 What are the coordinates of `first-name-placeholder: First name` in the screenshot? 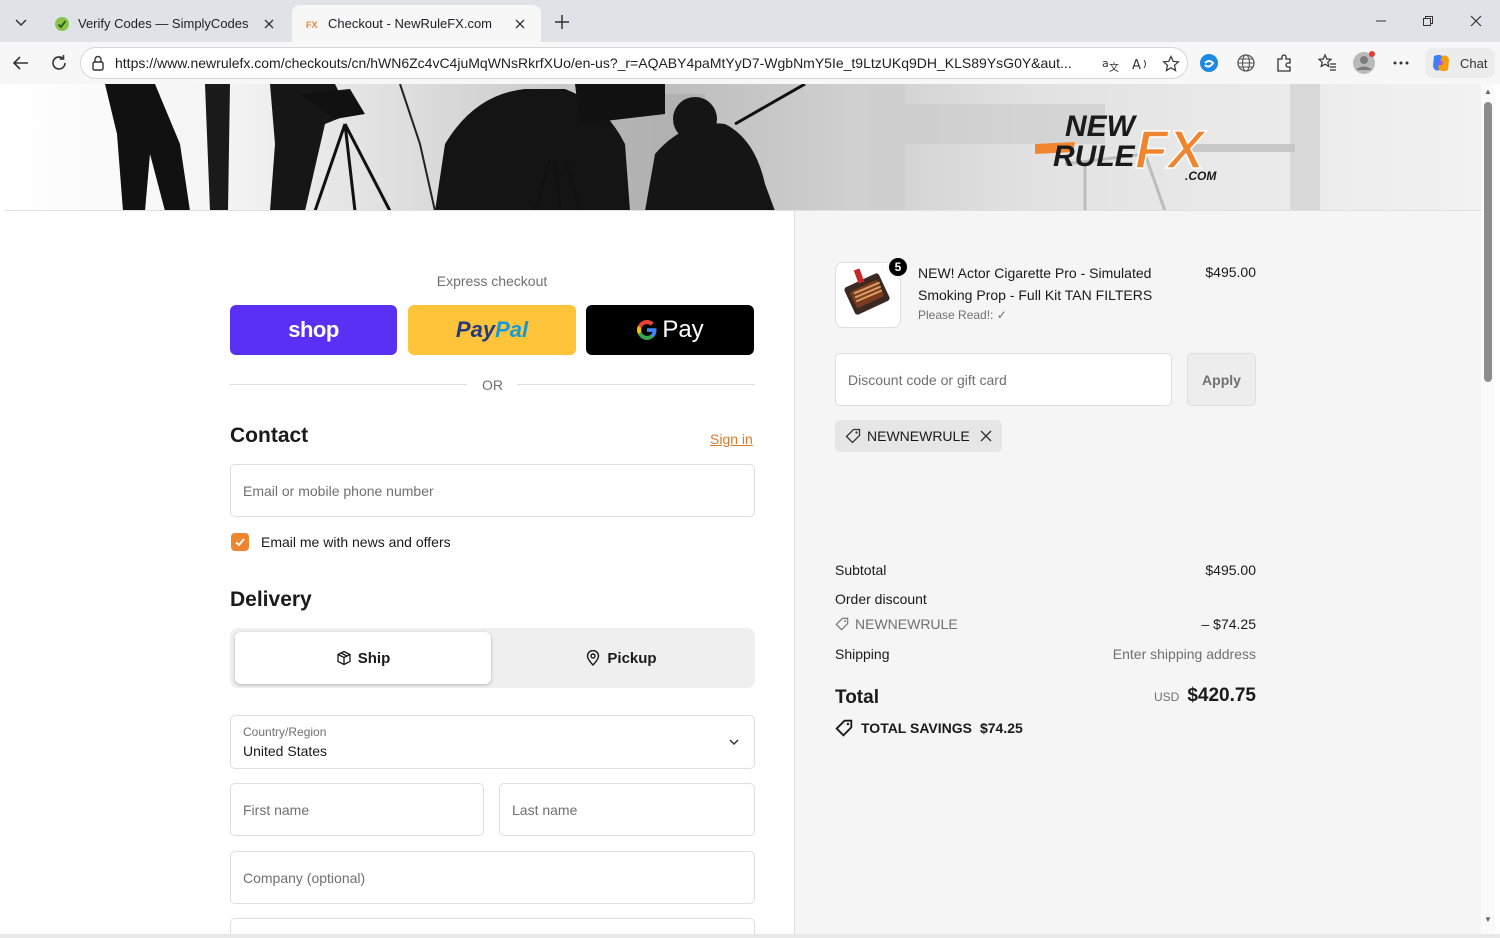 It's located at (276, 809).